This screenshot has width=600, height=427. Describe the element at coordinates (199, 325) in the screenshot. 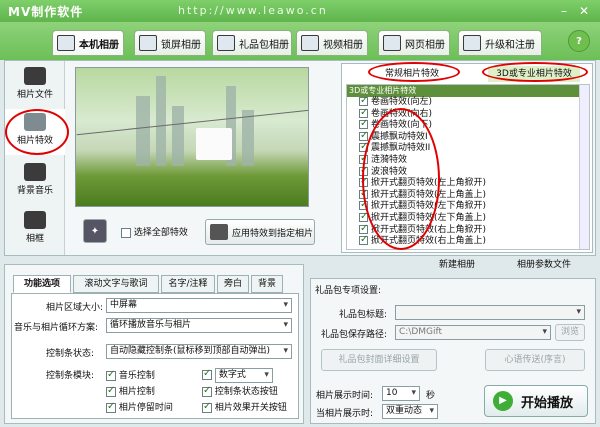

I see `loop-select: 循环播放音乐与相片` at that location.